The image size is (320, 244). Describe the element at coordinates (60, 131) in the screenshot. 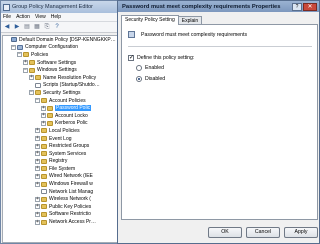

I see `tree-item: + Local Policies` at that location.